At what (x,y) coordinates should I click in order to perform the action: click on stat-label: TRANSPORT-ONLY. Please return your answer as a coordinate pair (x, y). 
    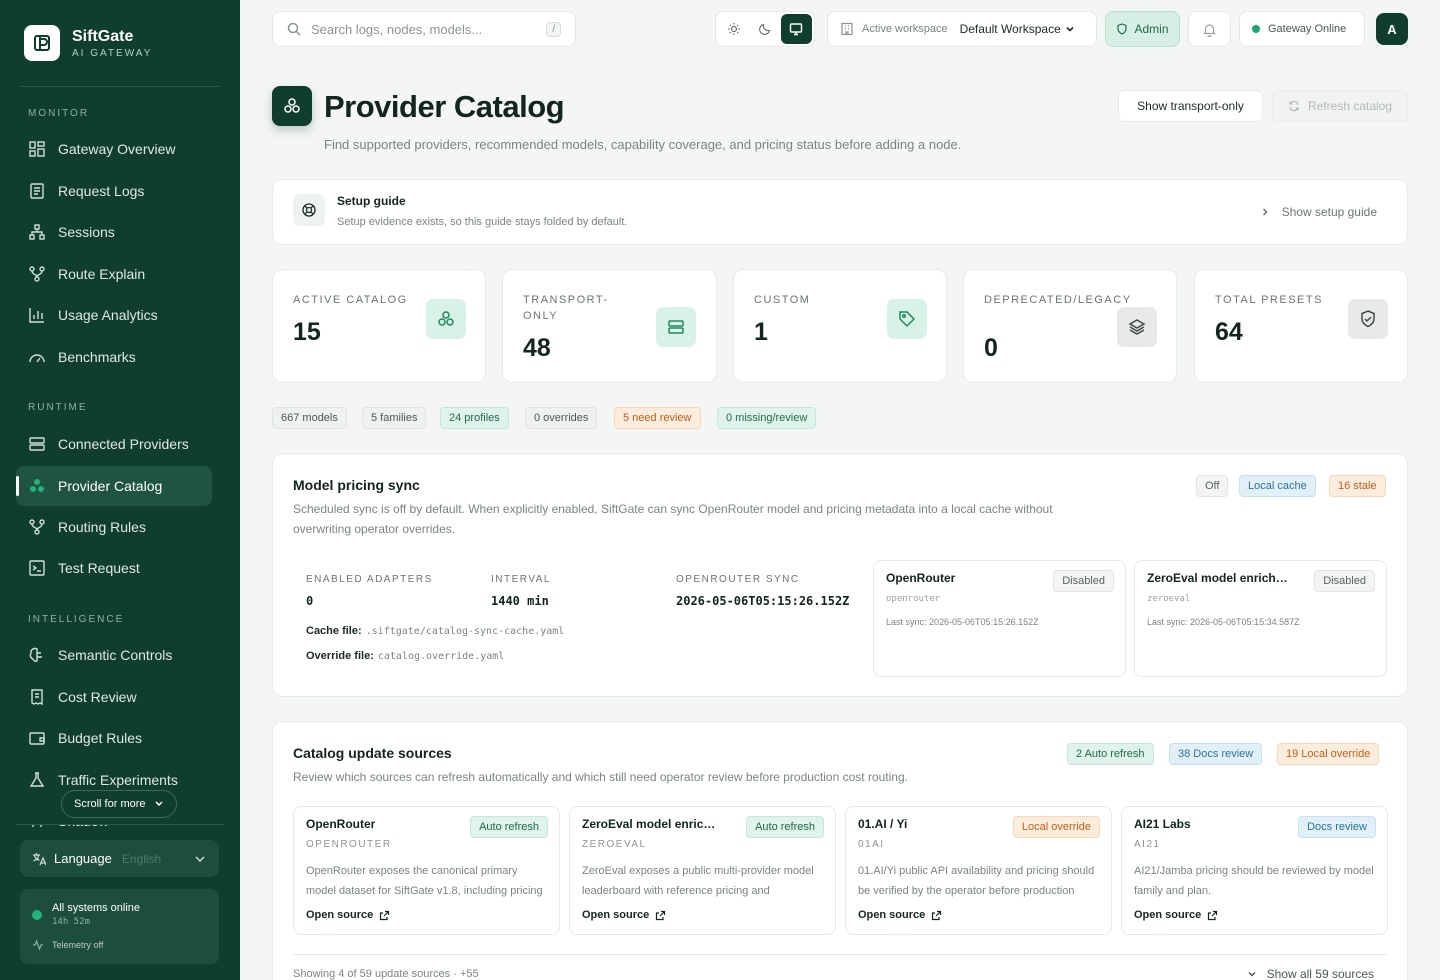
    Looking at the image, I should click on (566, 308).